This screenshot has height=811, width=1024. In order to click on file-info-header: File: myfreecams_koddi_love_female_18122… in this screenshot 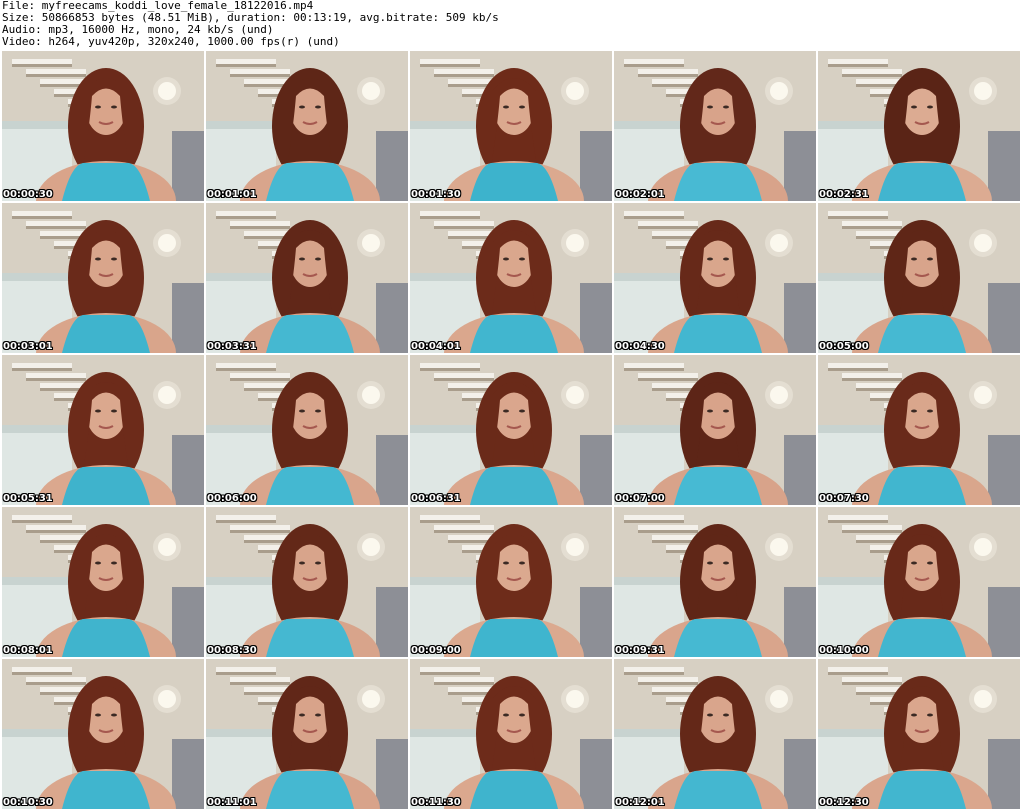, I will do `click(512, 25)`.